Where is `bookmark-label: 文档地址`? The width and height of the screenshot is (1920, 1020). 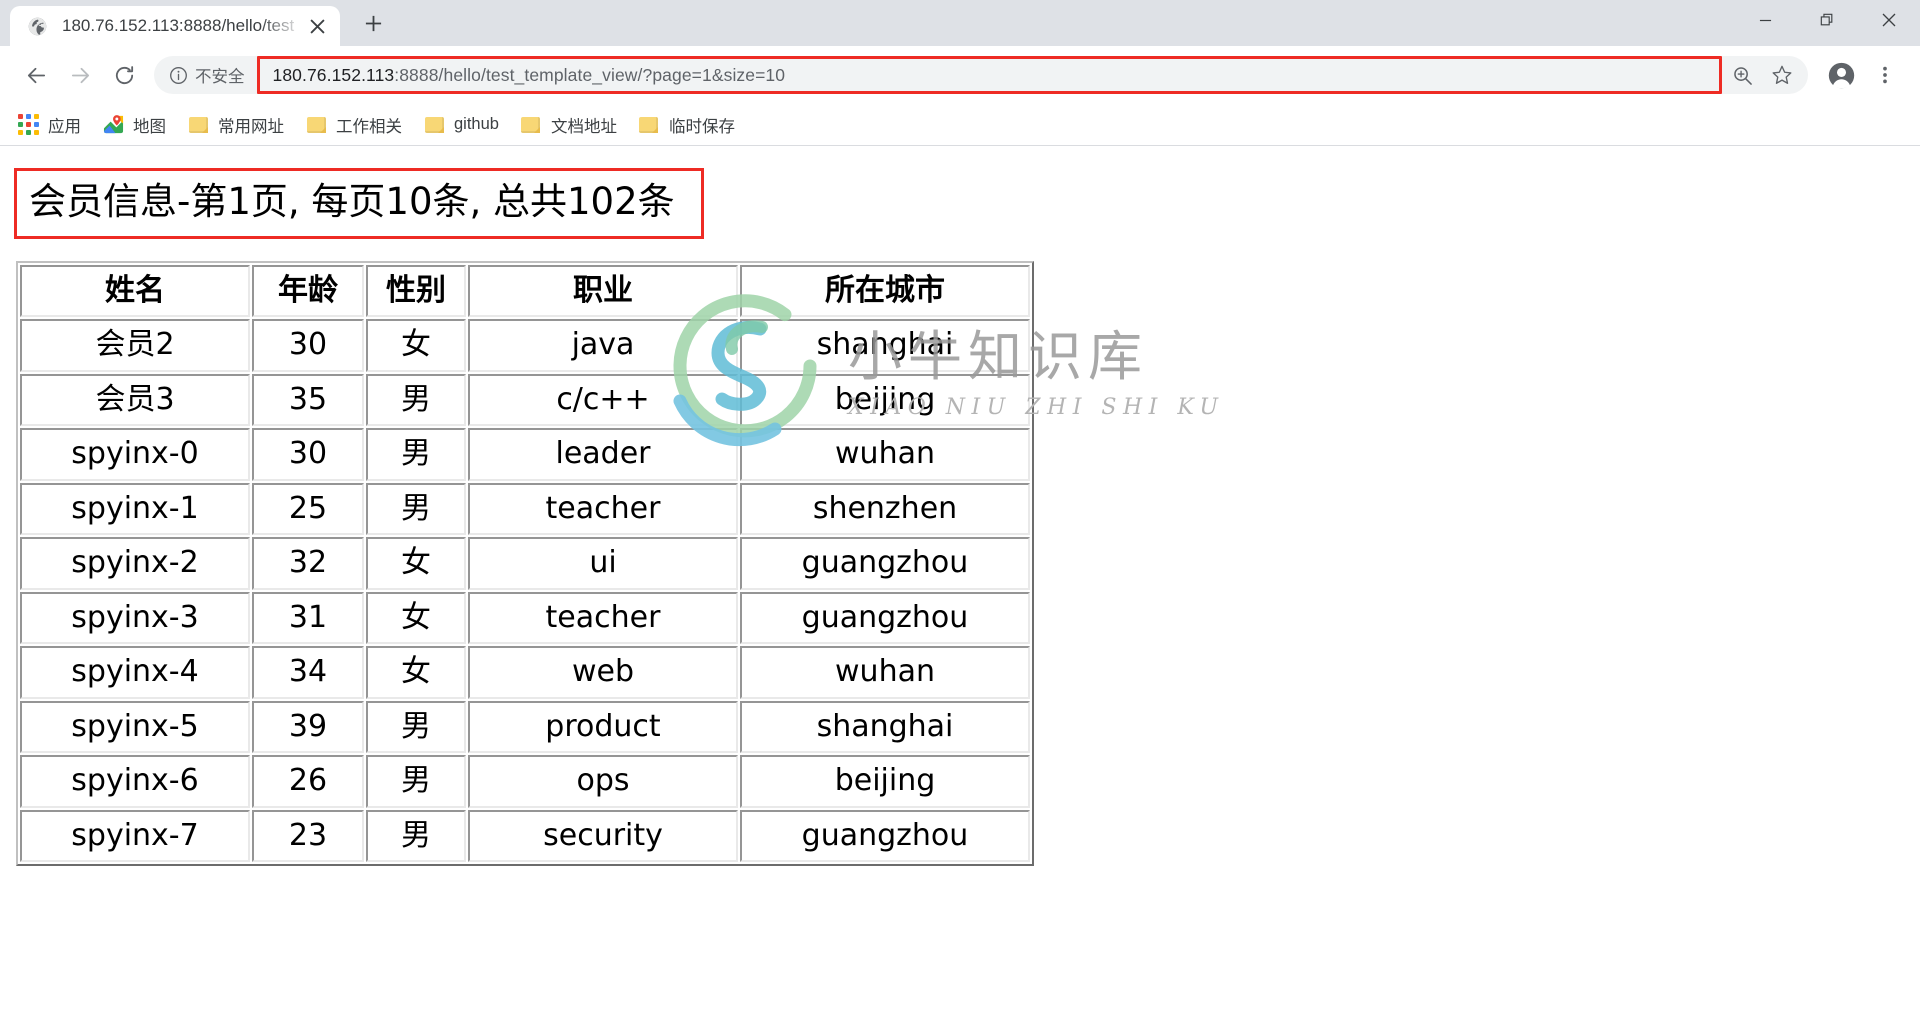
bookmark-label: 文档地址 is located at coordinates (583, 126).